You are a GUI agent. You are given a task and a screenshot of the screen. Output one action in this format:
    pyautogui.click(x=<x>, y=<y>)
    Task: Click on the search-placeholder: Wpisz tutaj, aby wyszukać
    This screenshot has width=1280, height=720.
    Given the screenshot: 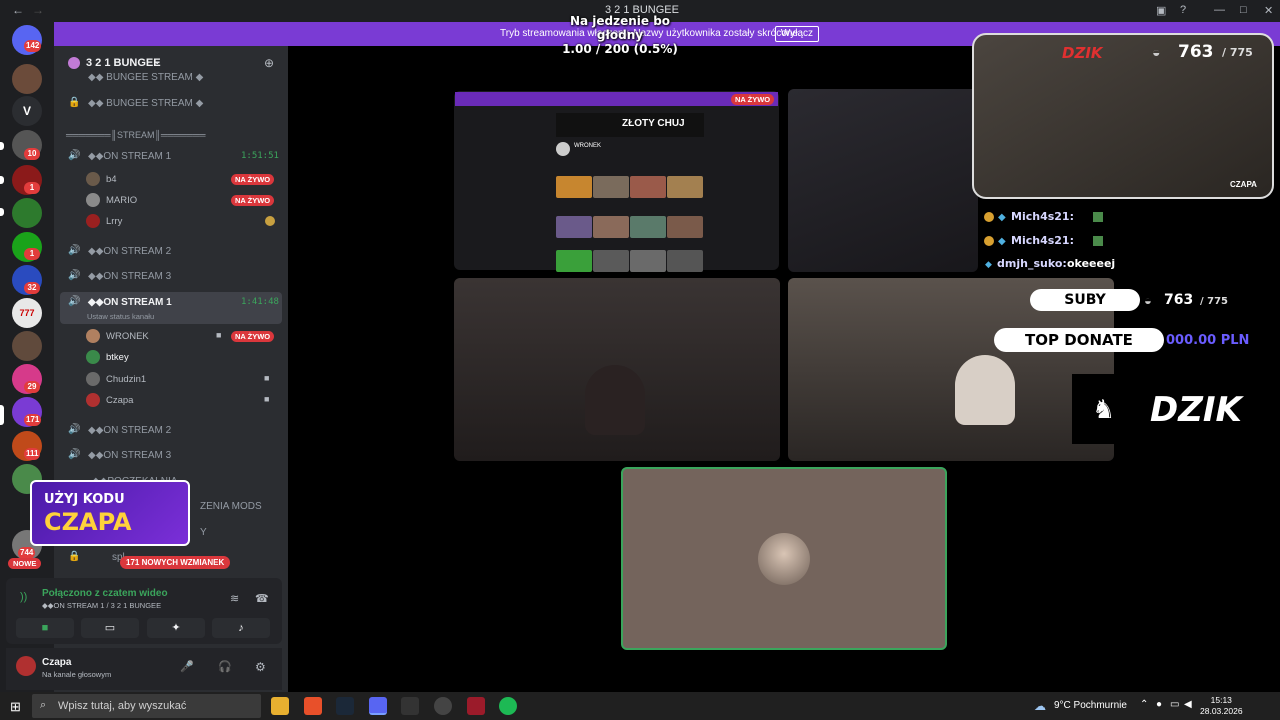 What is the action you would take?
    pyautogui.click(x=122, y=706)
    